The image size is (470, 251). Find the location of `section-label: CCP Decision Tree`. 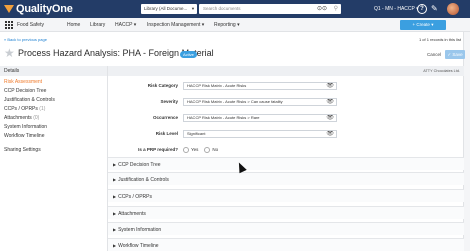

section-label: CCP Decision Tree is located at coordinates (139, 165).